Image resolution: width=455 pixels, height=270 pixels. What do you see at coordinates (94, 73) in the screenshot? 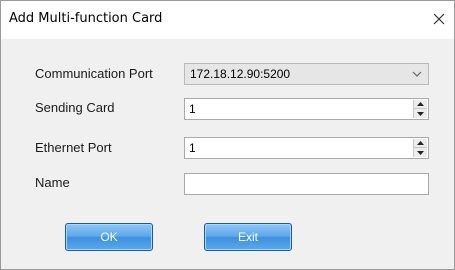
I see `communication-port-label: Communication Port` at bounding box center [94, 73].